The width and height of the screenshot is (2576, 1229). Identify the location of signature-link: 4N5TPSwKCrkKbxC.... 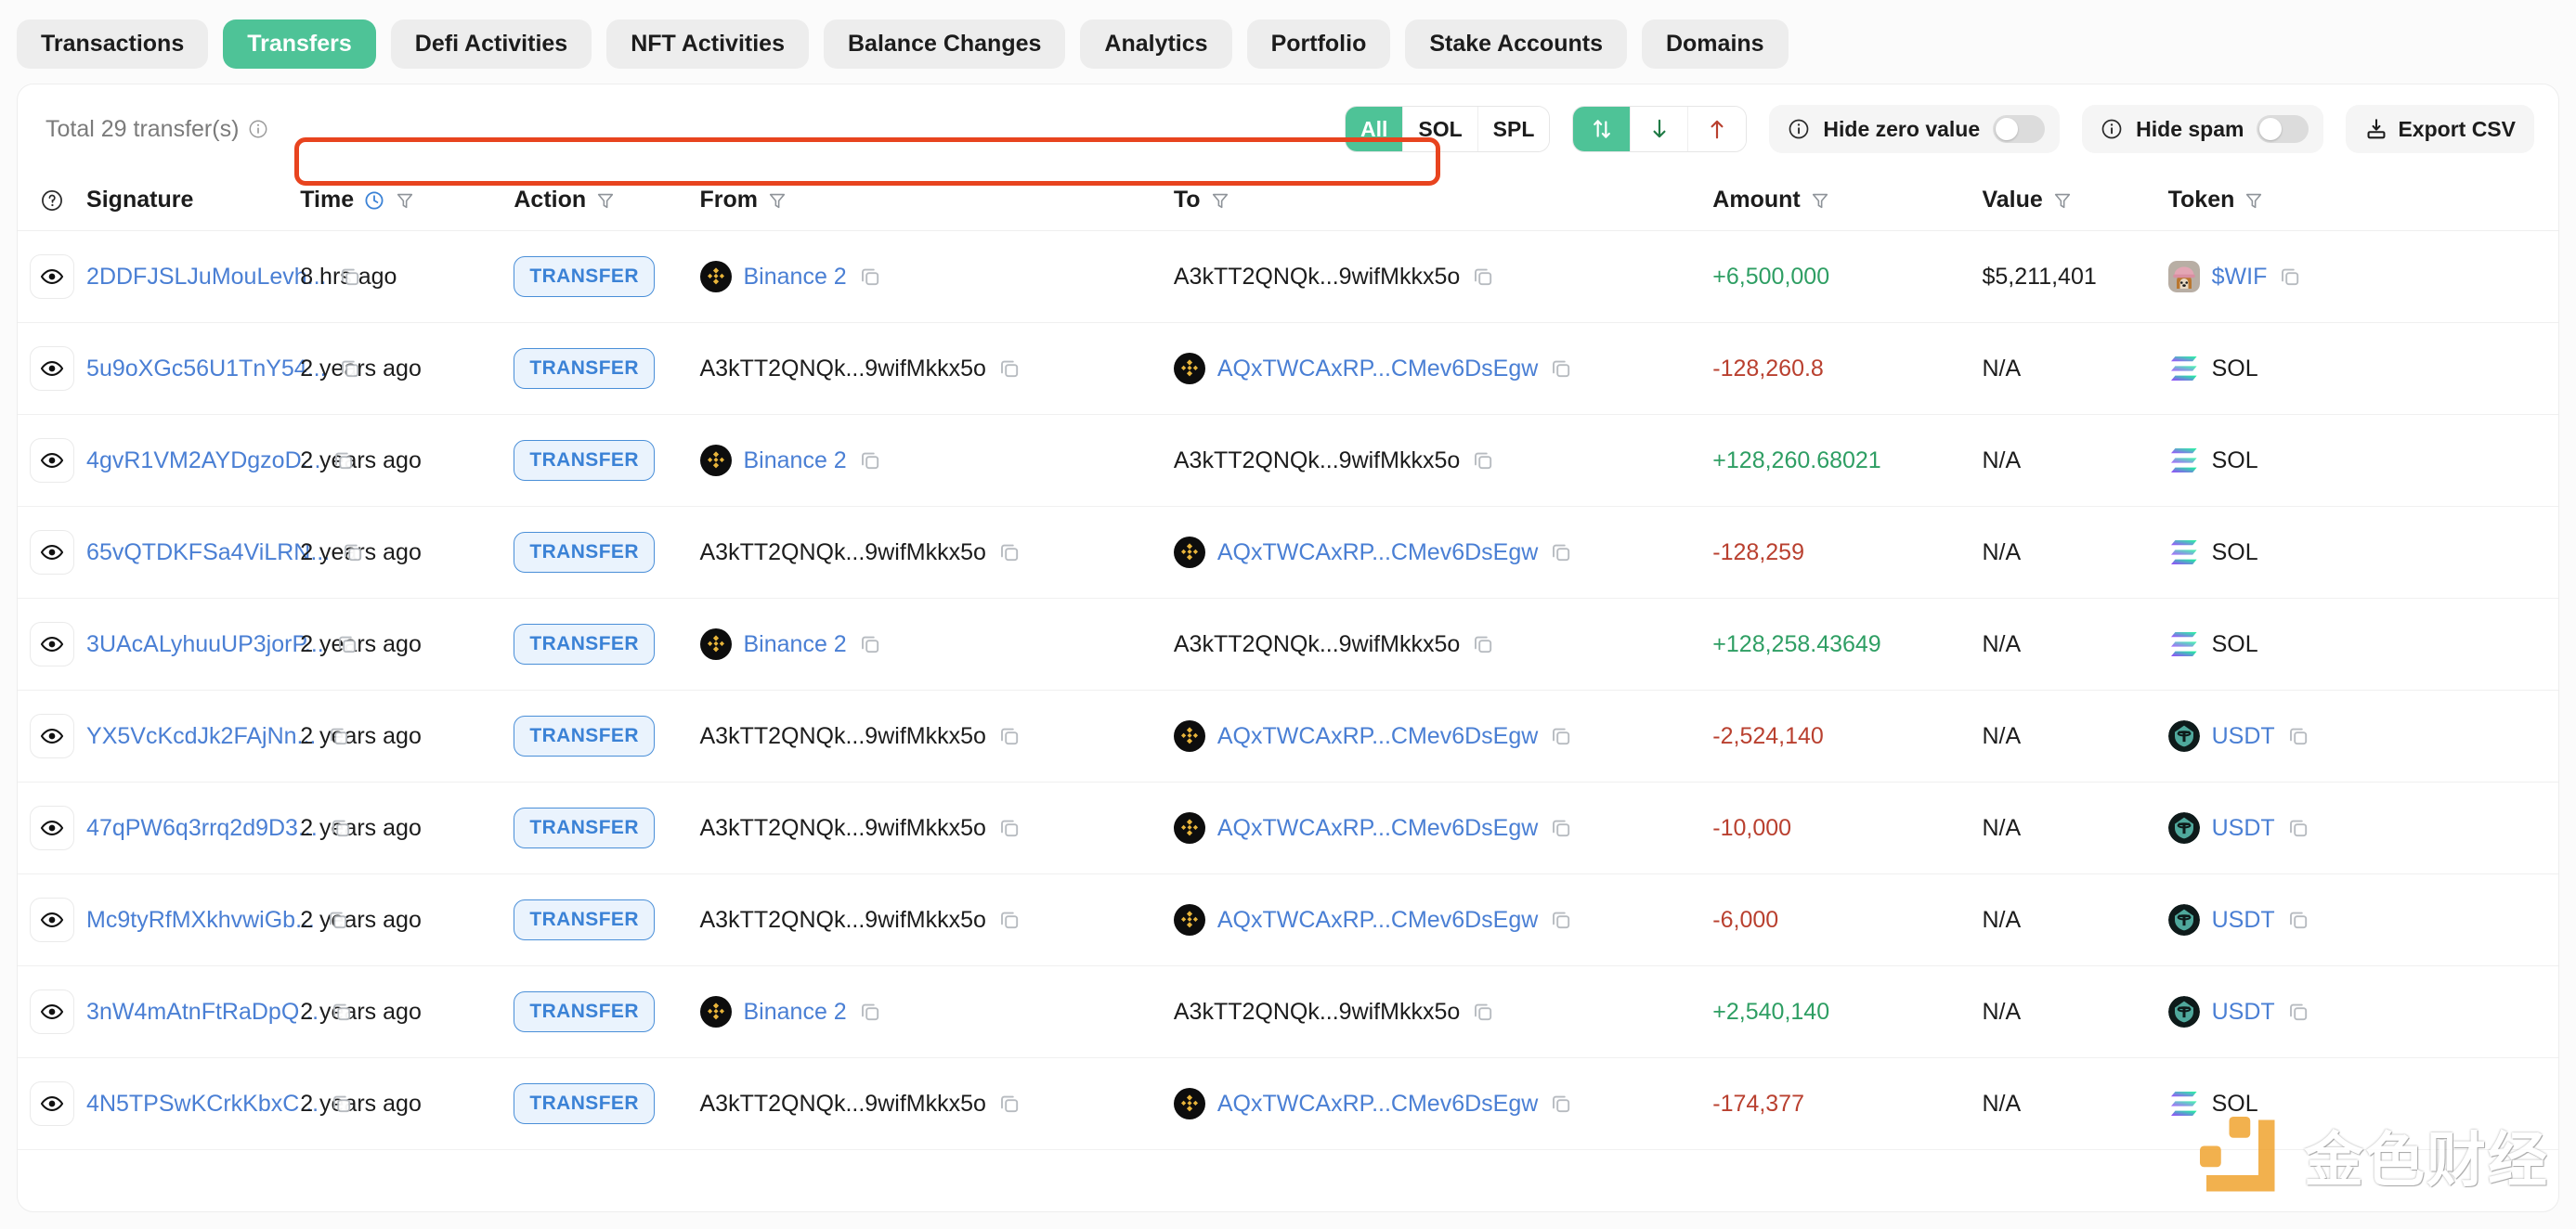
(202, 1104).